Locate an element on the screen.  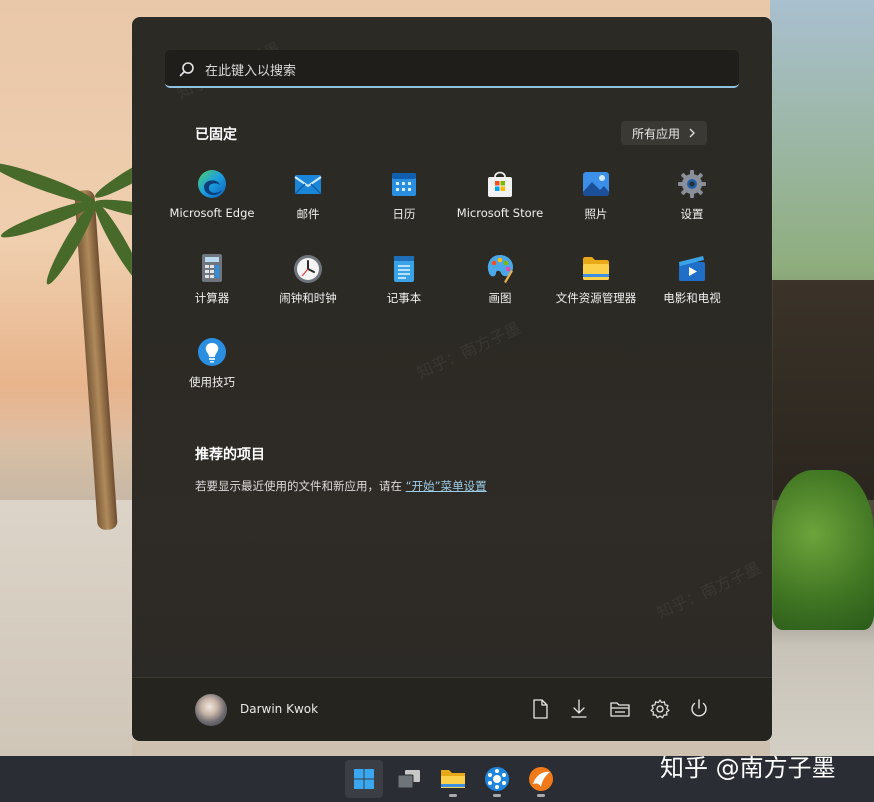
clock-icon is located at coordinates (308, 269).